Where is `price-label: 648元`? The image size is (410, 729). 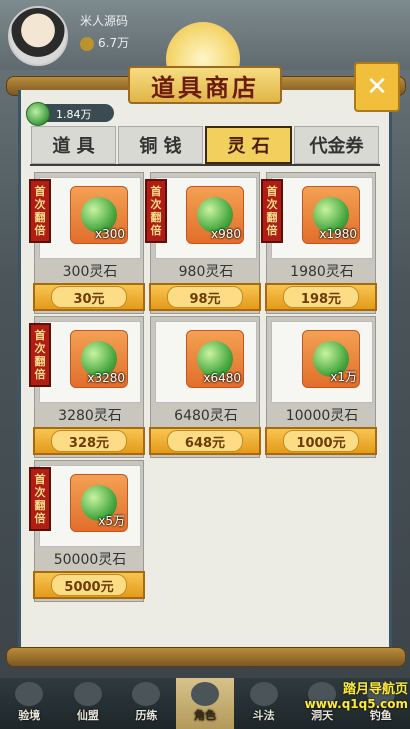 price-label: 648元 is located at coordinates (205, 441).